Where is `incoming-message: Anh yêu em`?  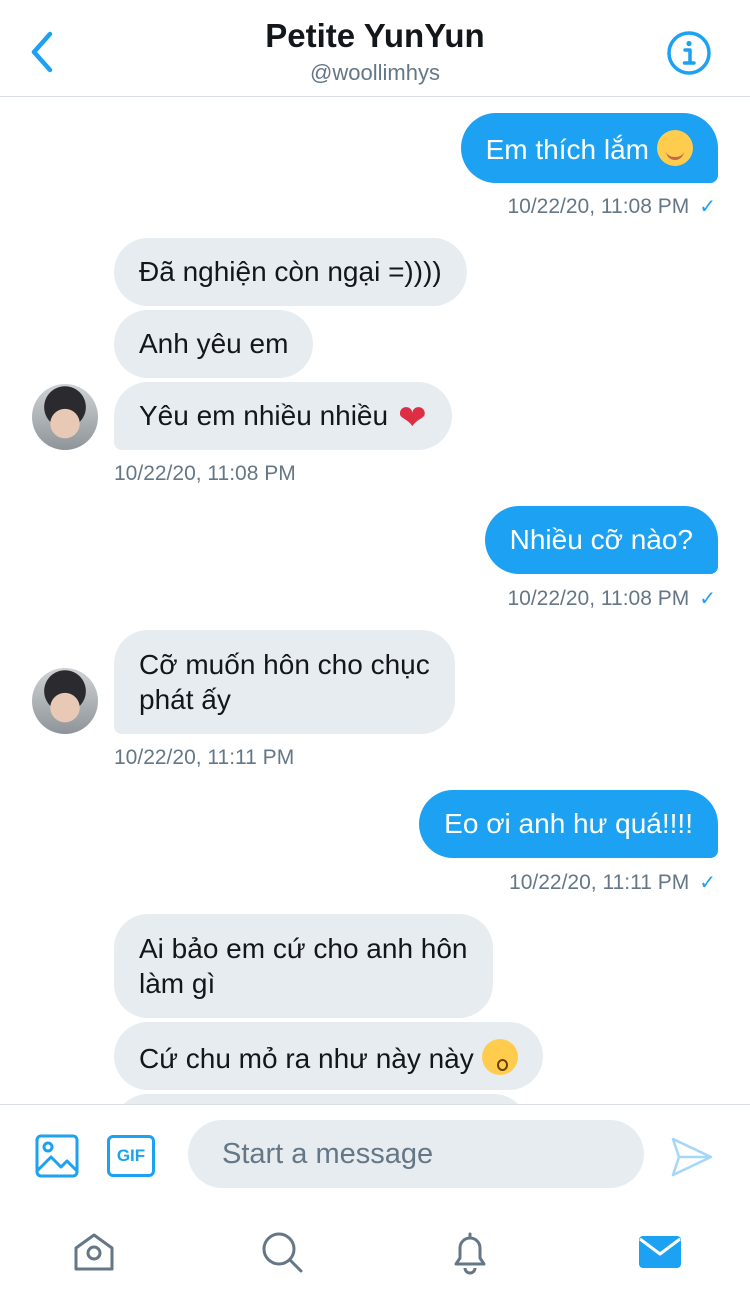 incoming-message: Anh yêu em is located at coordinates (214, 344).